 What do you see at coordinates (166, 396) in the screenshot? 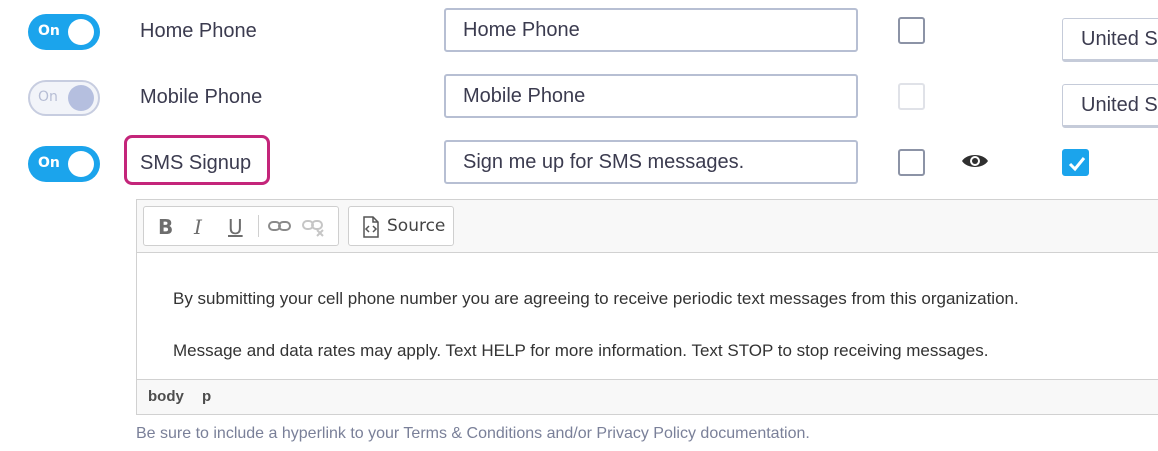
I see `element-path-body: body` at bounding box center [166, 396].